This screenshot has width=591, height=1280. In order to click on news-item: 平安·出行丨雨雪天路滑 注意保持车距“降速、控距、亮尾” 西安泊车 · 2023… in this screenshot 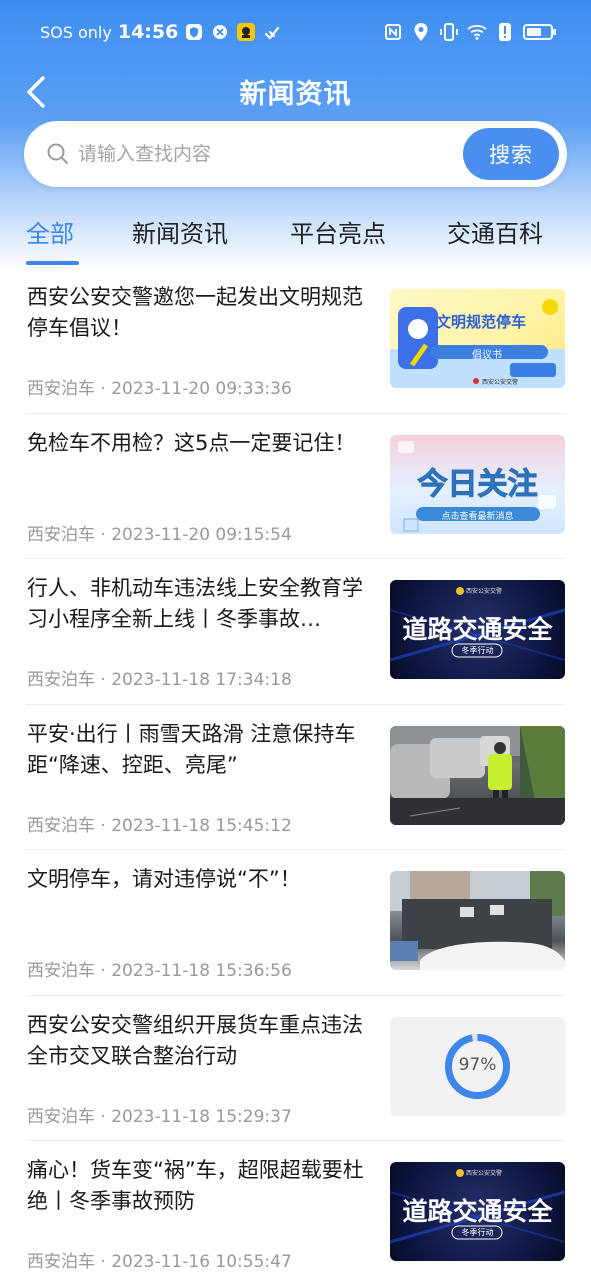, I will do `click(295, 777)`.